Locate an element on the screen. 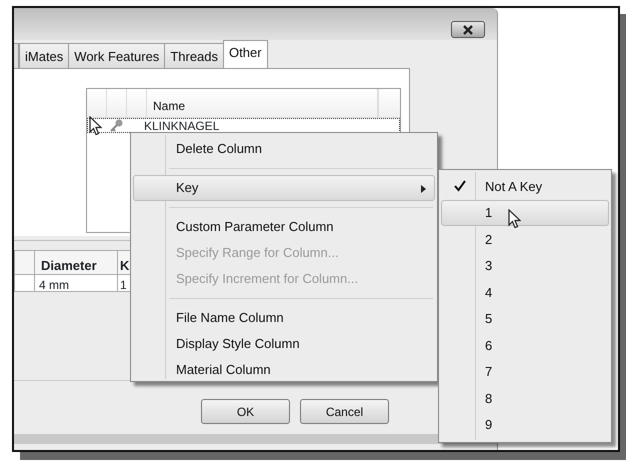 The width and height of the screenshot is (626, 462). tab: iMates is located at coordinates (44, 55).